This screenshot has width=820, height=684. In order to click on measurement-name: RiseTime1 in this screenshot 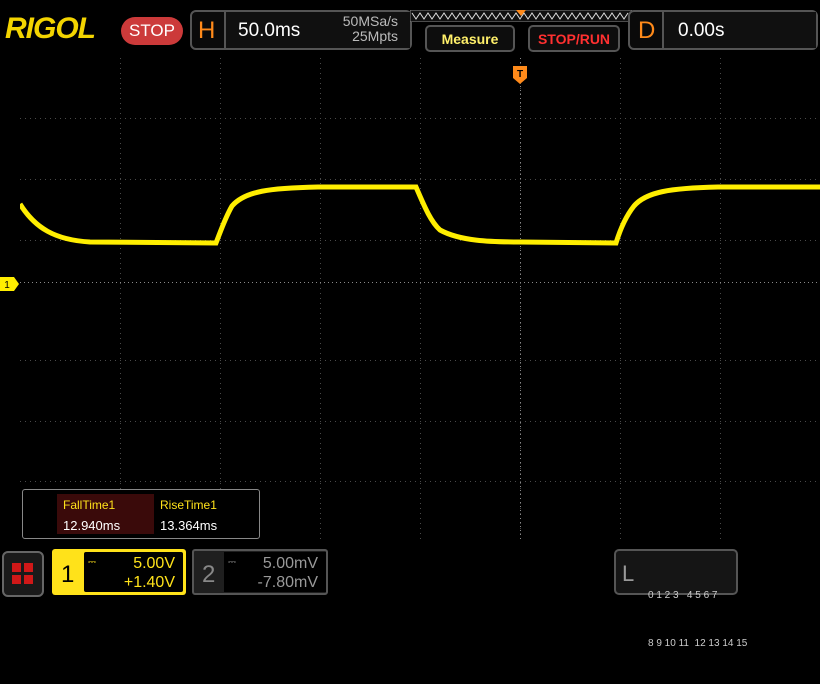, I will do `click(188, 505)`.